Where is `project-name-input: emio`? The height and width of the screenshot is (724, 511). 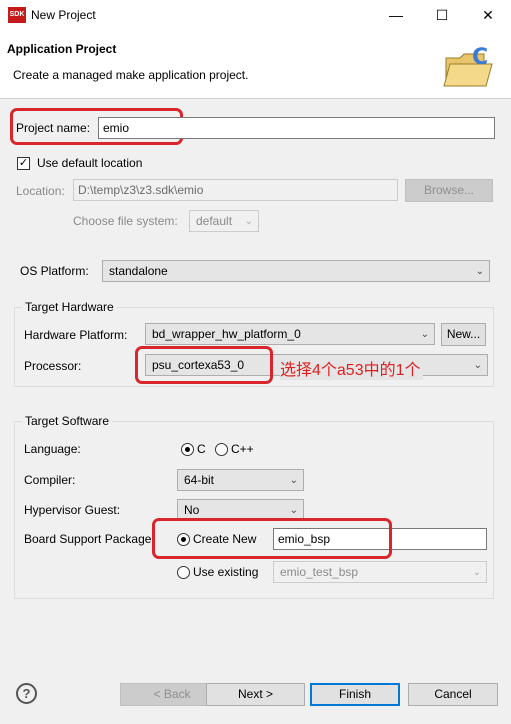
project-name-input: emio is located at coordinates (296, 128).